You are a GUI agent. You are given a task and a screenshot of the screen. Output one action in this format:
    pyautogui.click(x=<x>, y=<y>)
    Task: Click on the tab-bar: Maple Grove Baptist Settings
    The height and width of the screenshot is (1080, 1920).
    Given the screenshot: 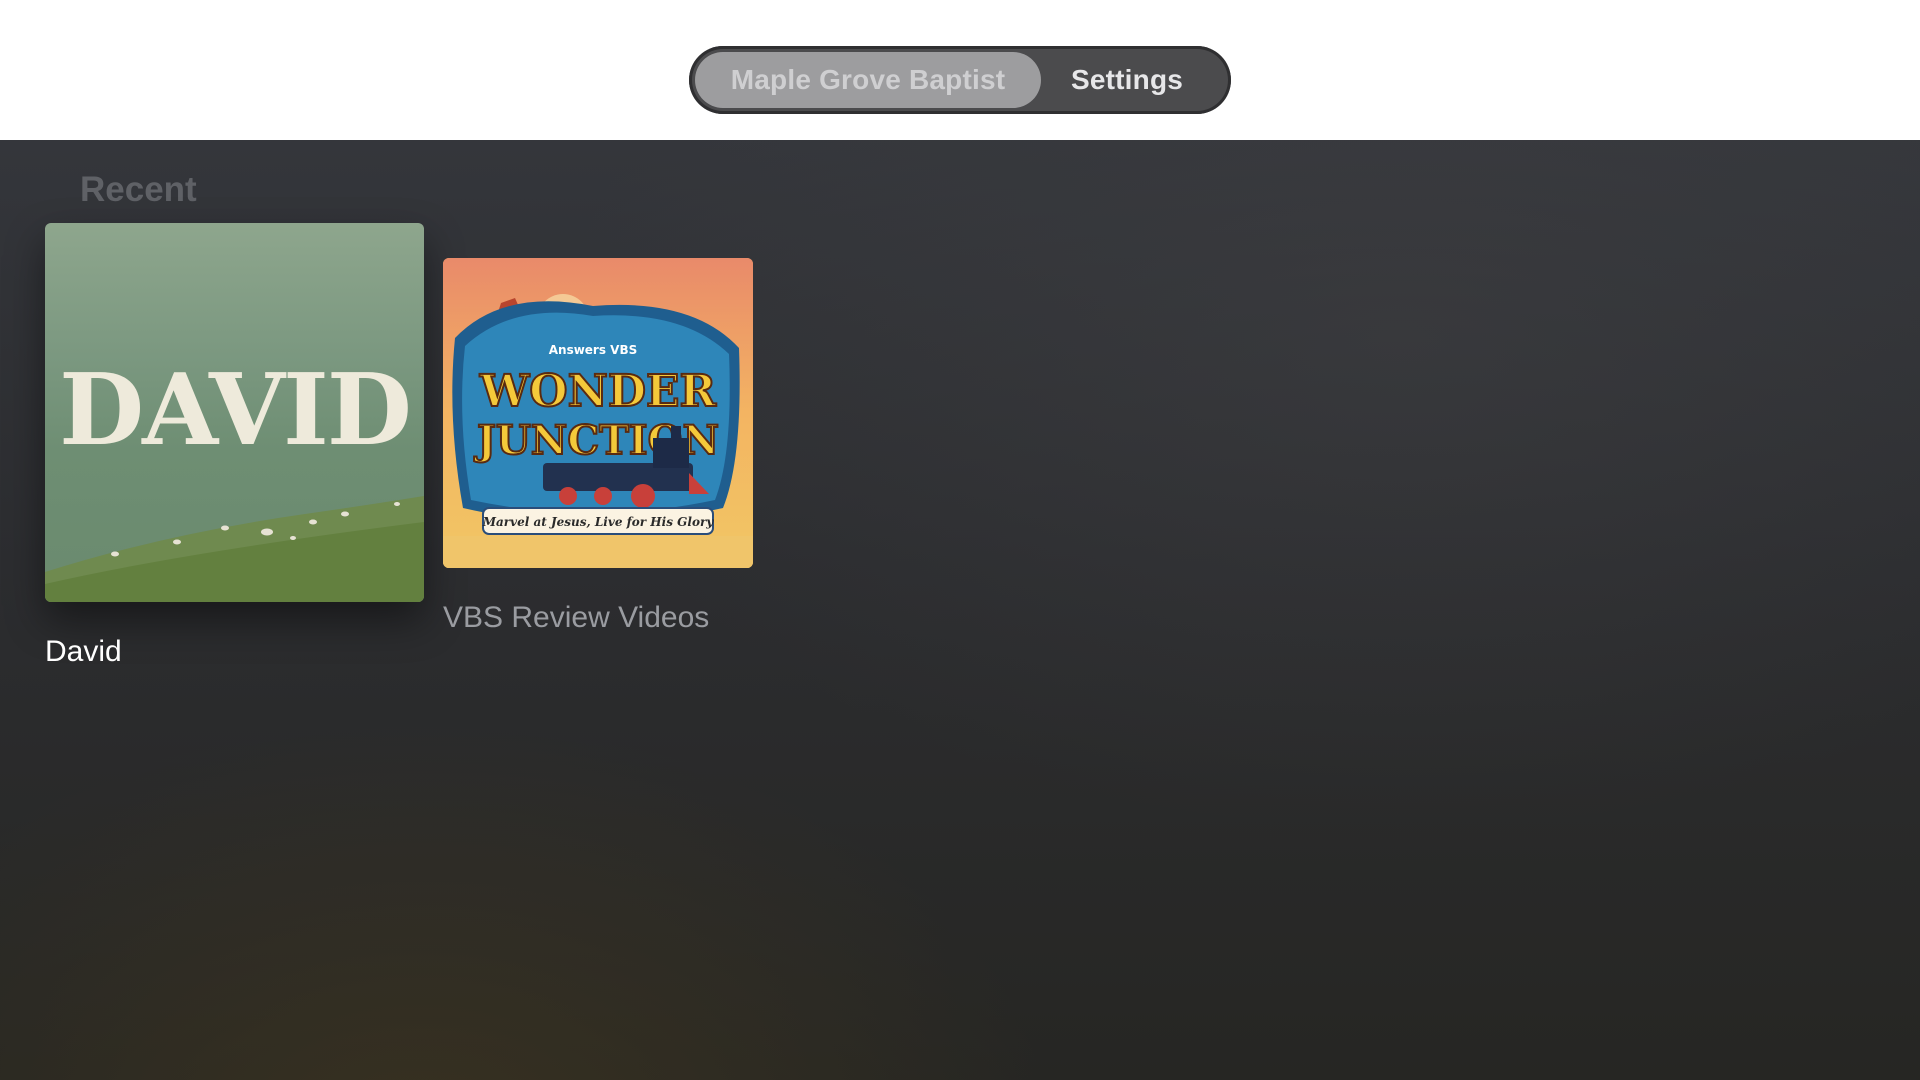 What is the action you would take?
    pyautogui.click(x=960, y=80)
    